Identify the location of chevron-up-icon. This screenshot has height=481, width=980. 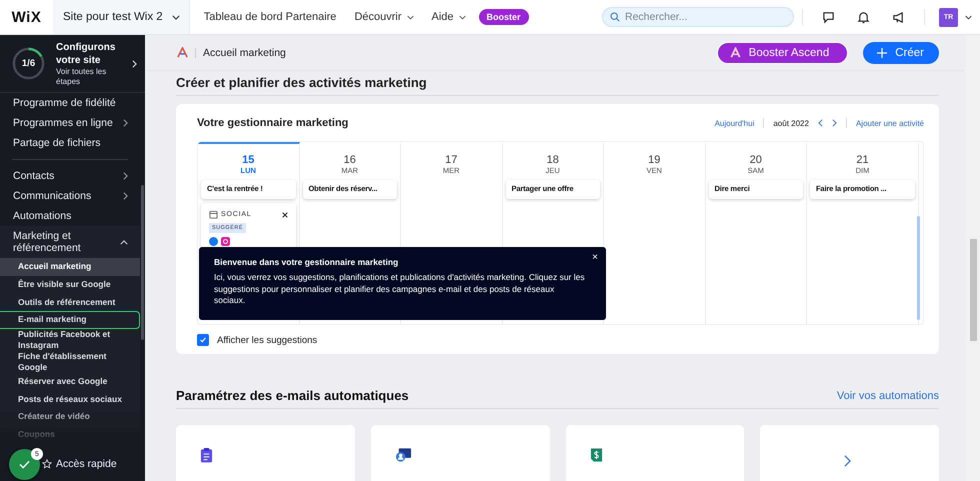
(124, 242).